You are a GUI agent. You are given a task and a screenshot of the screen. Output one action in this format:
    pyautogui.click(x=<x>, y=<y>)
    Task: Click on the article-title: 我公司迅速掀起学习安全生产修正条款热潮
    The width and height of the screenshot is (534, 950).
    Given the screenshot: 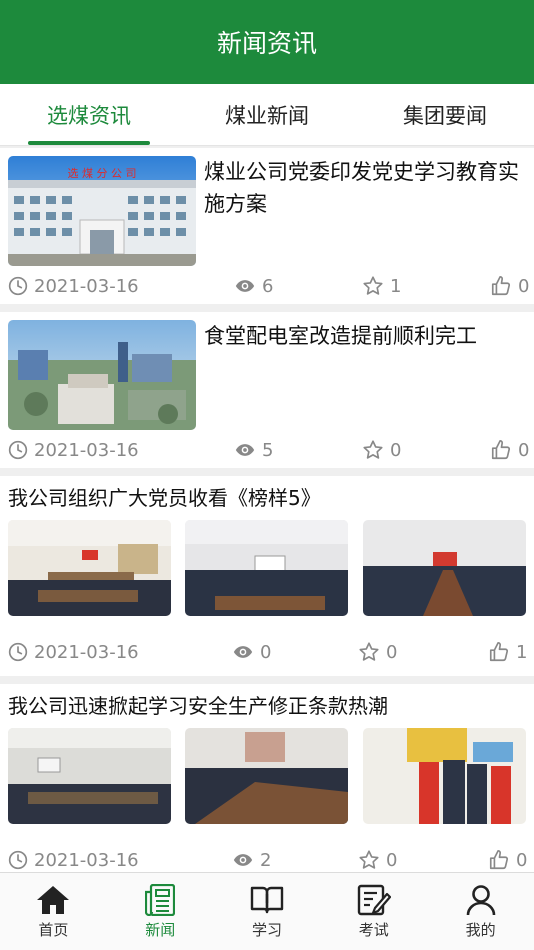 What is the action you would take?
    pyautogui.click(x=268, y=706)
    